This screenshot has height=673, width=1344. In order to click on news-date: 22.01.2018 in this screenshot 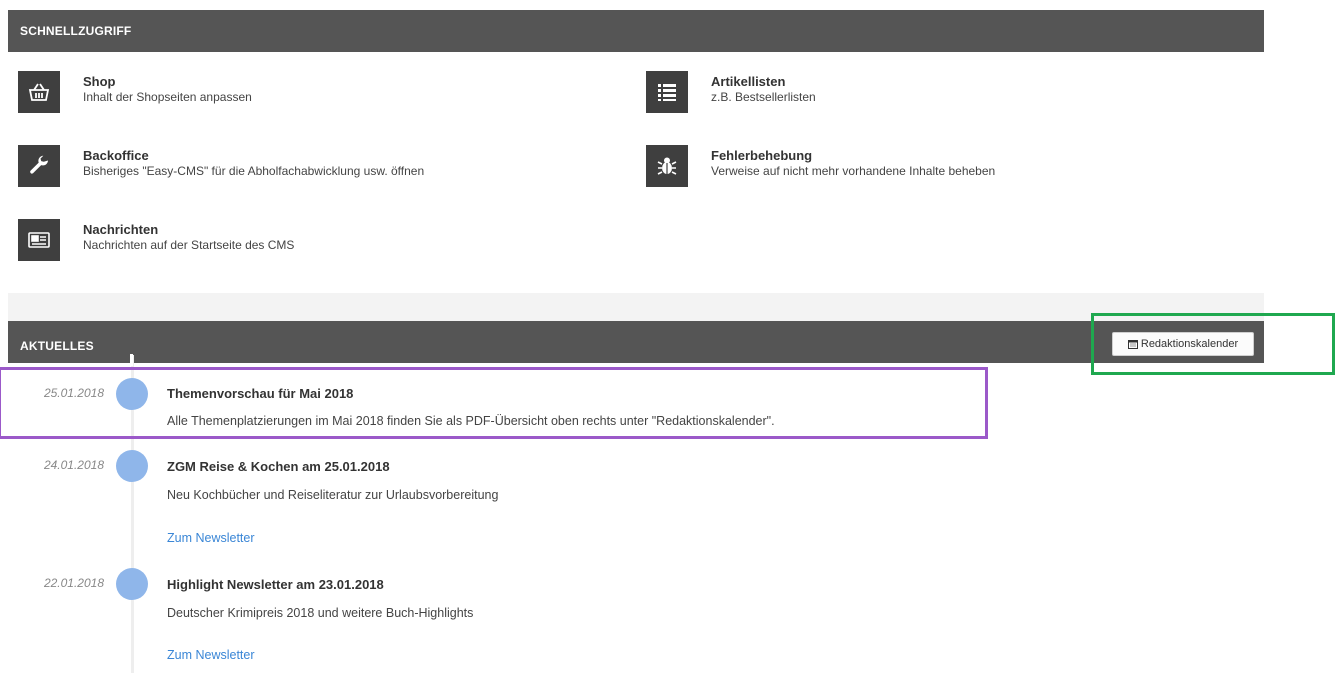, I will do `click(73, 583)`.